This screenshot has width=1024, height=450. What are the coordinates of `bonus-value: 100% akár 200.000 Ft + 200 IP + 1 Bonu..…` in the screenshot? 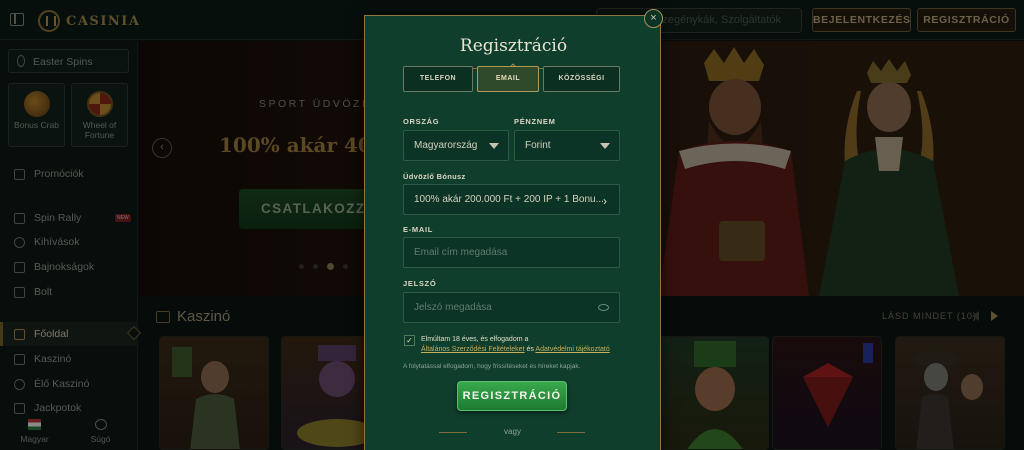 It's located at (509, 199).